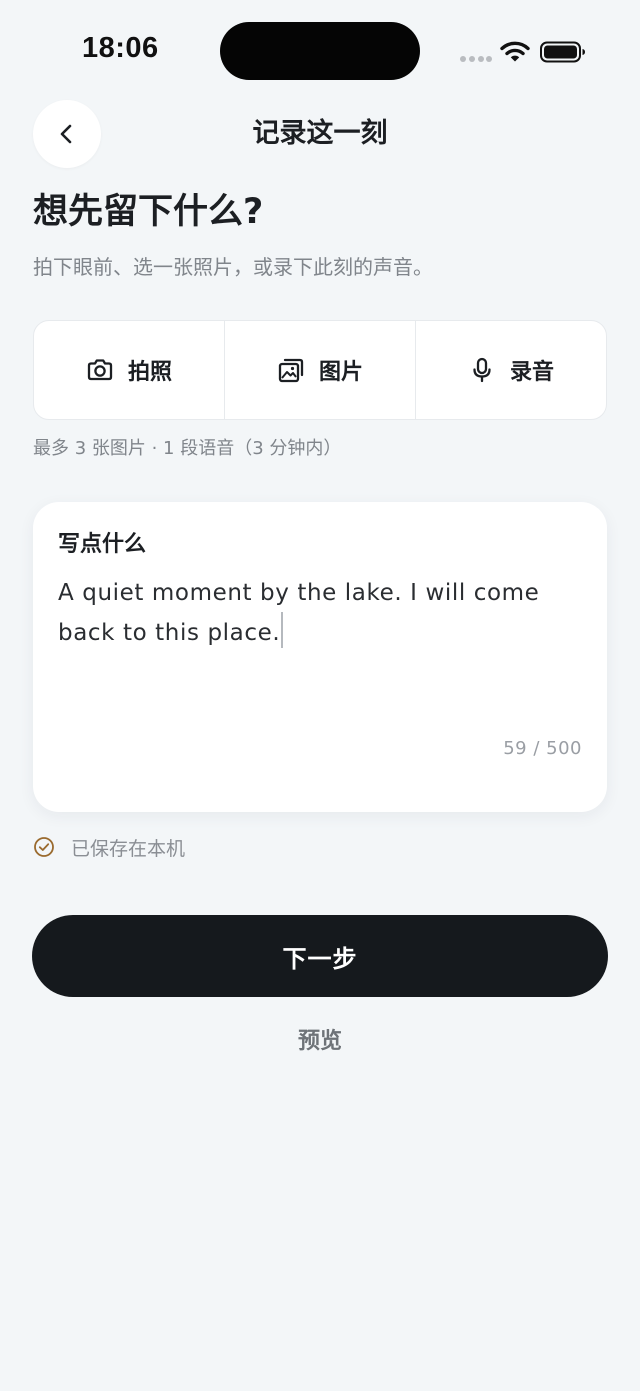  What do you see at coordinates (562, 52) in the screenshot?
I see `battery-icon` at bounding box center [562, 52].